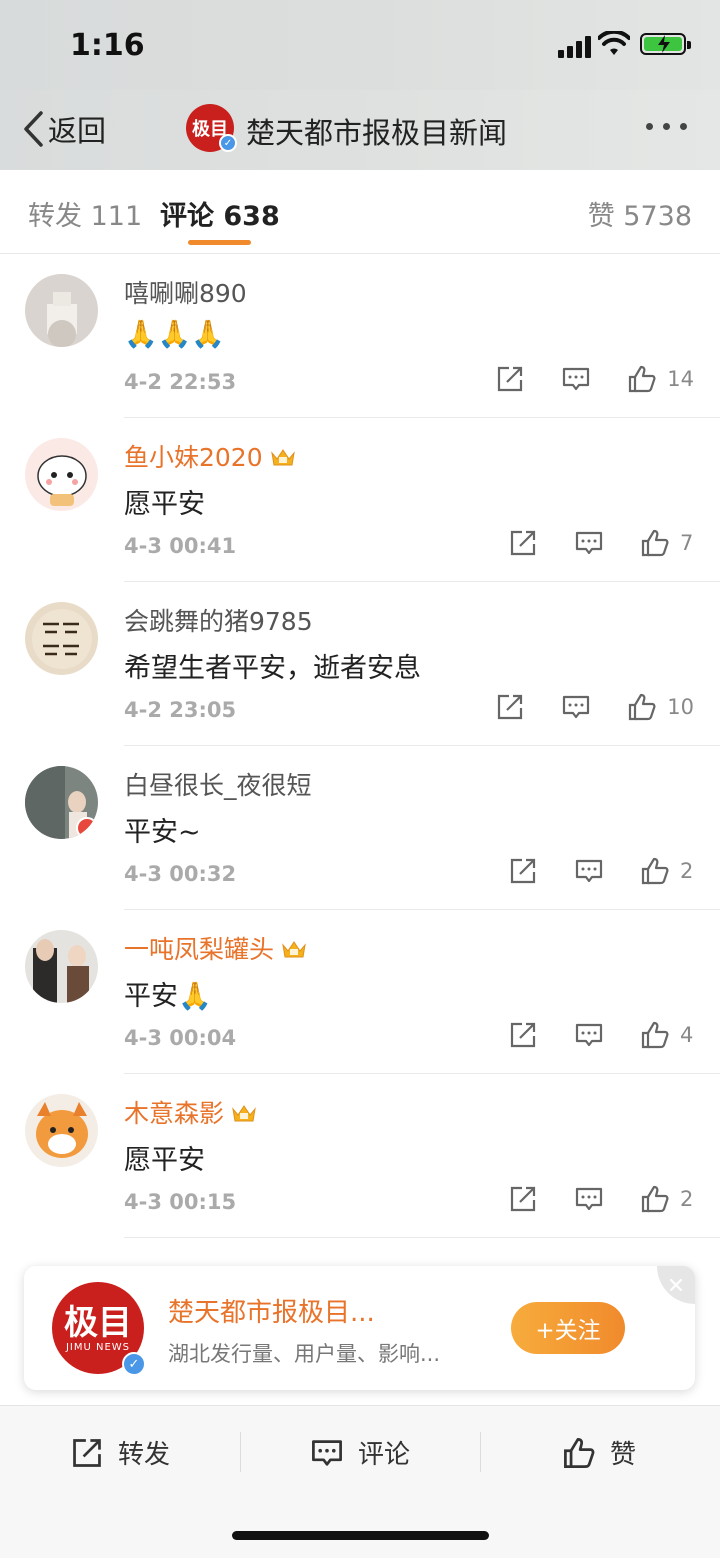  I want to click on comment-time: 4-2 22:53, so click(180, 382).